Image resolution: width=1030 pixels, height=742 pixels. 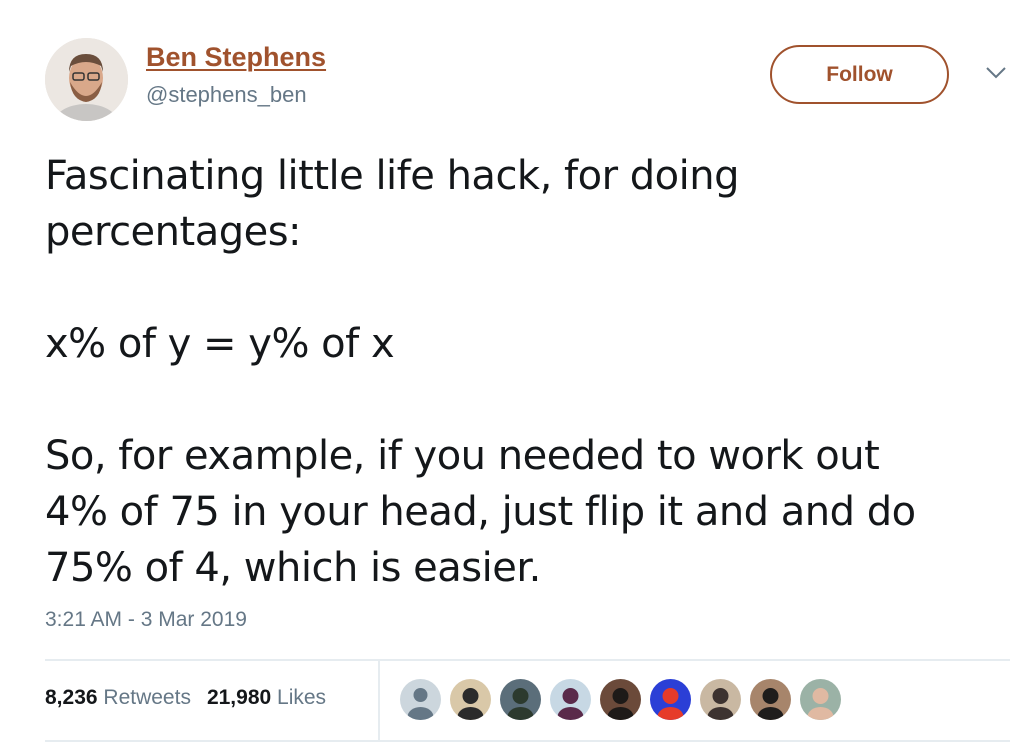 What do you see at coordinates (392, 176) in the screenshot?
I see `tweet-line: Fascinating little life hack, for doing` at bounding box center [392, 176].